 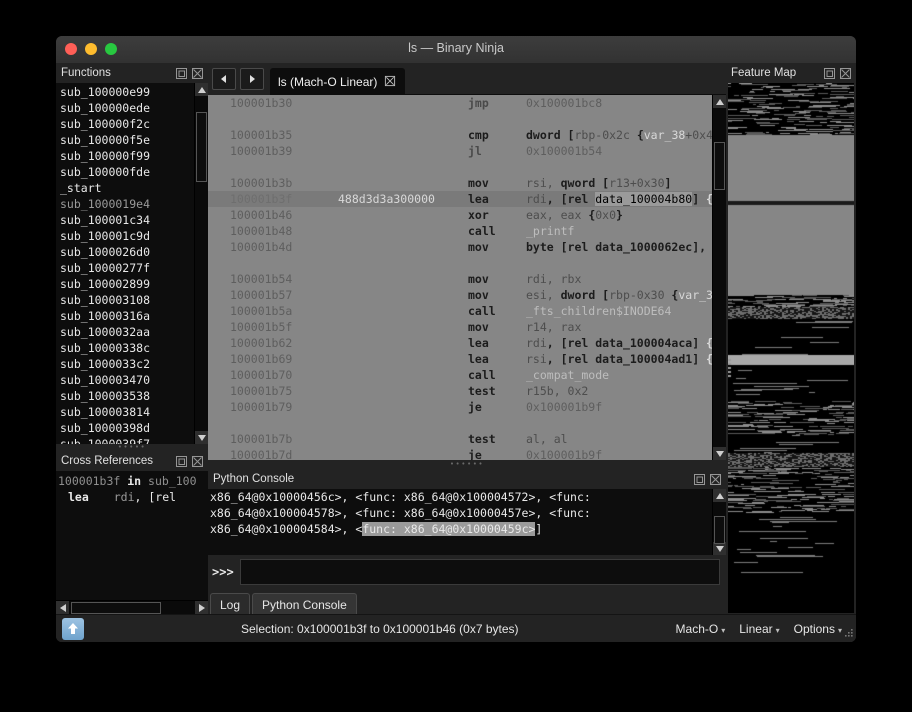 I want to click on operand-token: rdi, so click(x=536, y=199).